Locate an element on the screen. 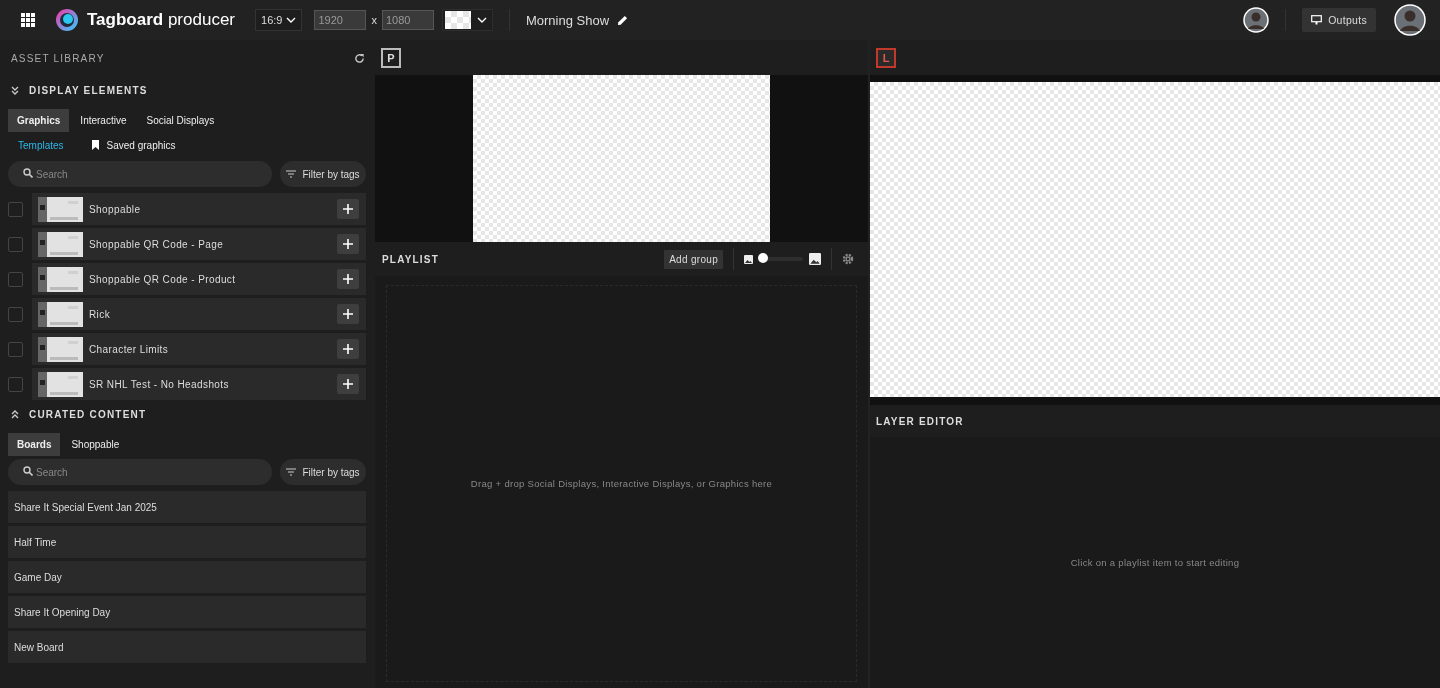  bookmark-icon is located at coordinates (95, 145).